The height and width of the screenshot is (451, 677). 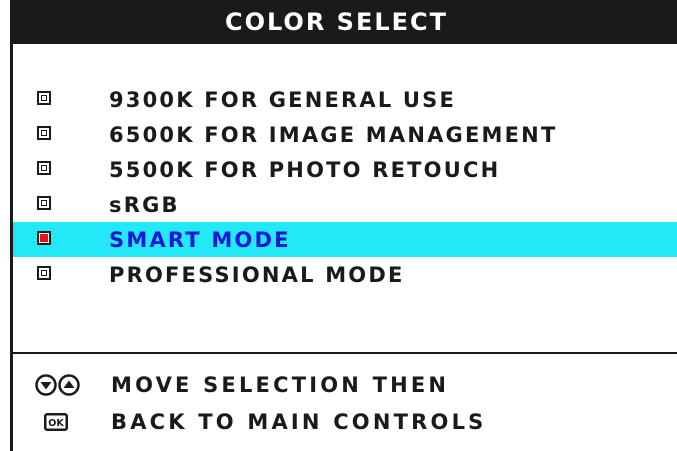 I want to click on divider, so click(x=343, y=353).